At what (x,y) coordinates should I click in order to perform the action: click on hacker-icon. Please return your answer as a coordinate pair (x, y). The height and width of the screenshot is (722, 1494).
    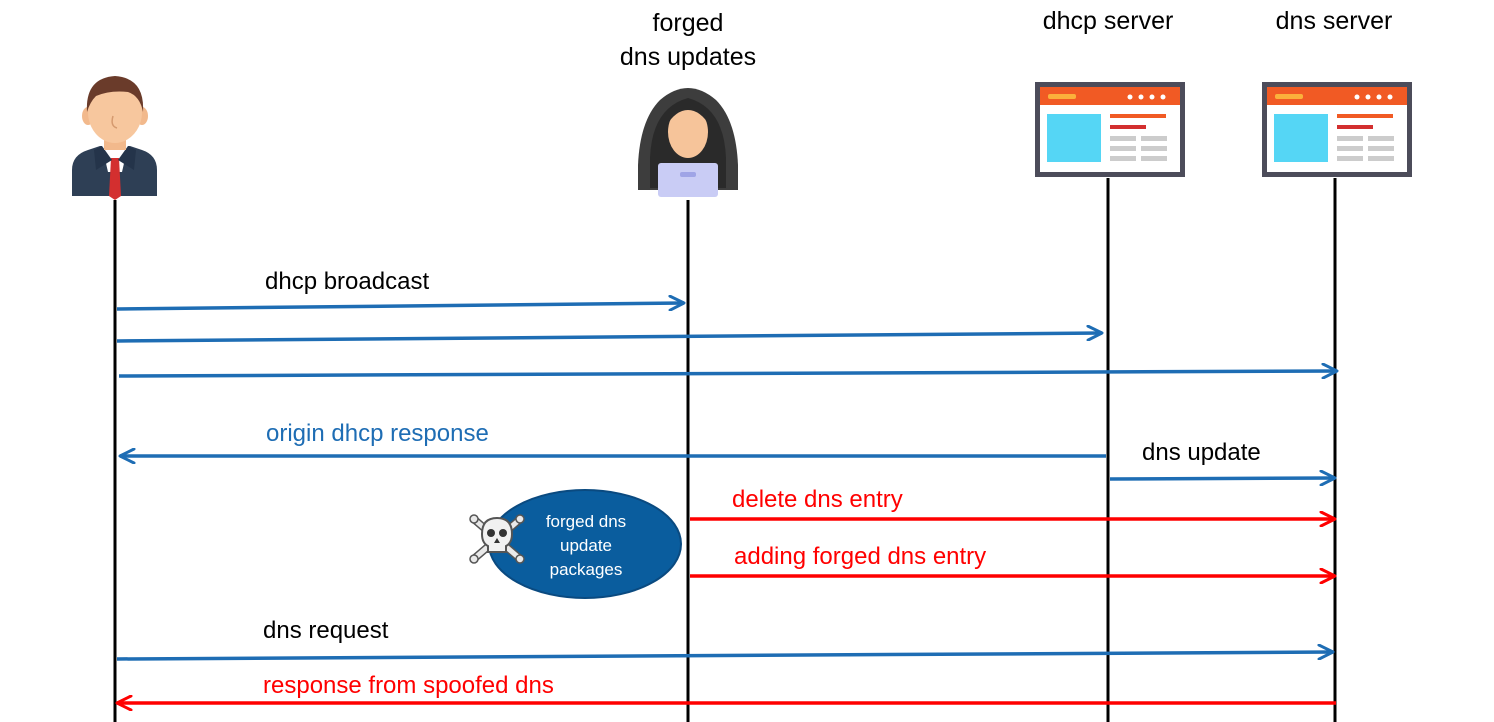
    Looking at the image, I should click on (688, 142).